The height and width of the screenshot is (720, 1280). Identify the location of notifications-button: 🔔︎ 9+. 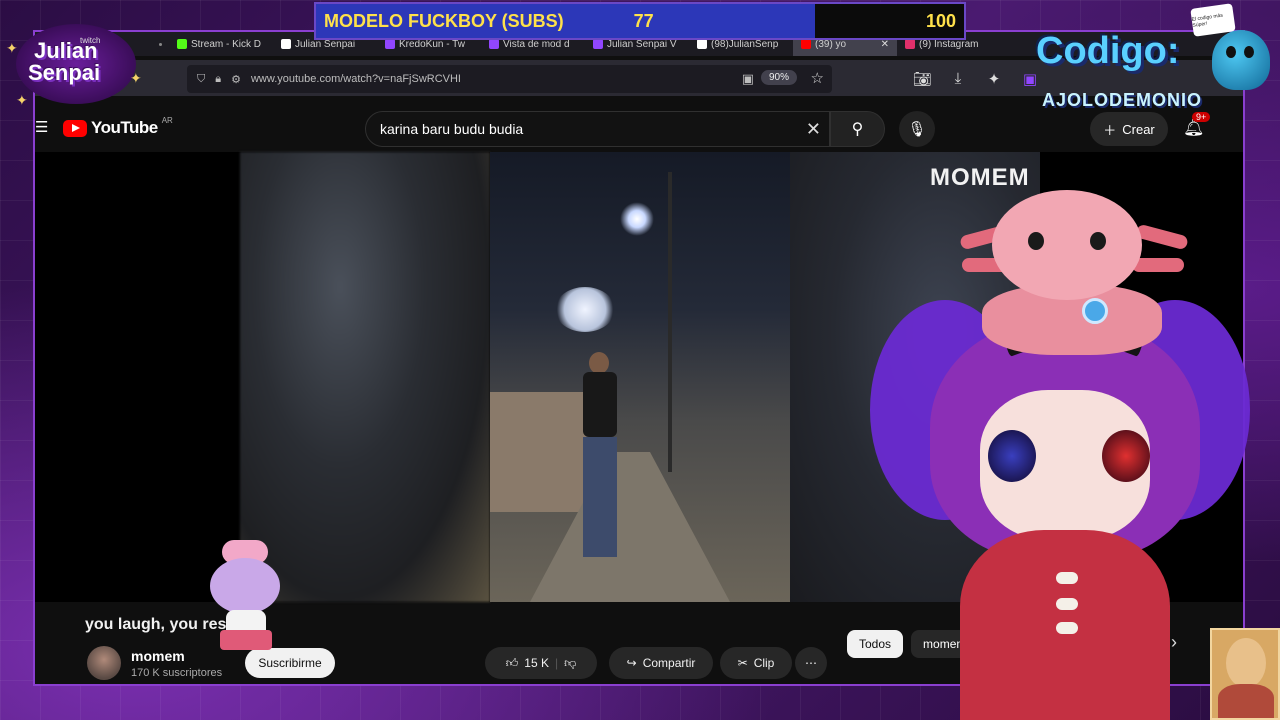
(1197, 125).